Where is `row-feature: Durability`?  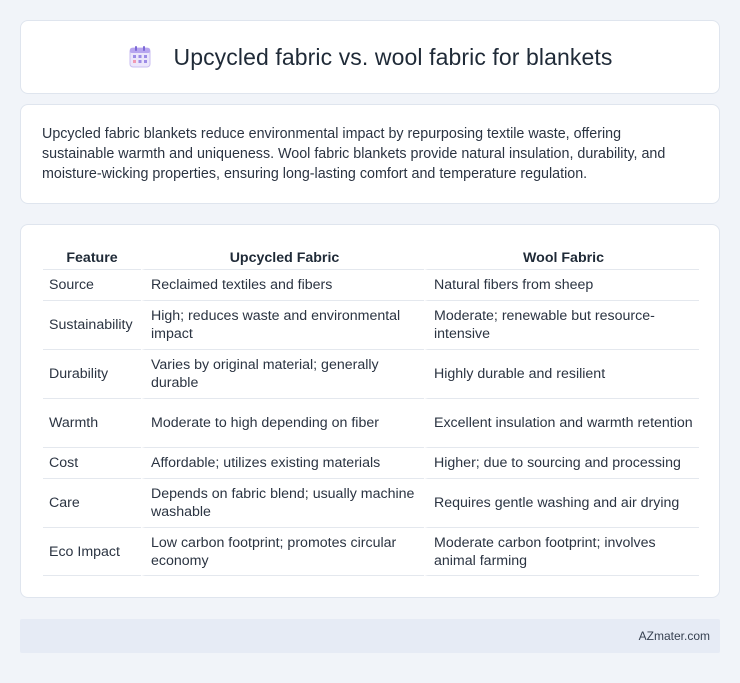 row-feature: Durability is located at coordinates (92, 373).